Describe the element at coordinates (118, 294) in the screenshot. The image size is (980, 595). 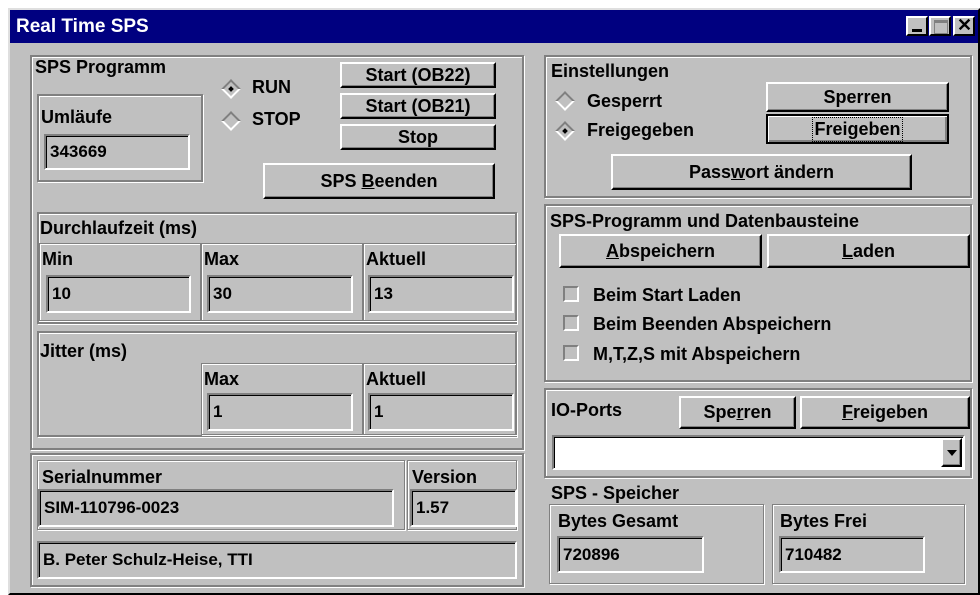
I see `dlz-min-value: 10` at that location.